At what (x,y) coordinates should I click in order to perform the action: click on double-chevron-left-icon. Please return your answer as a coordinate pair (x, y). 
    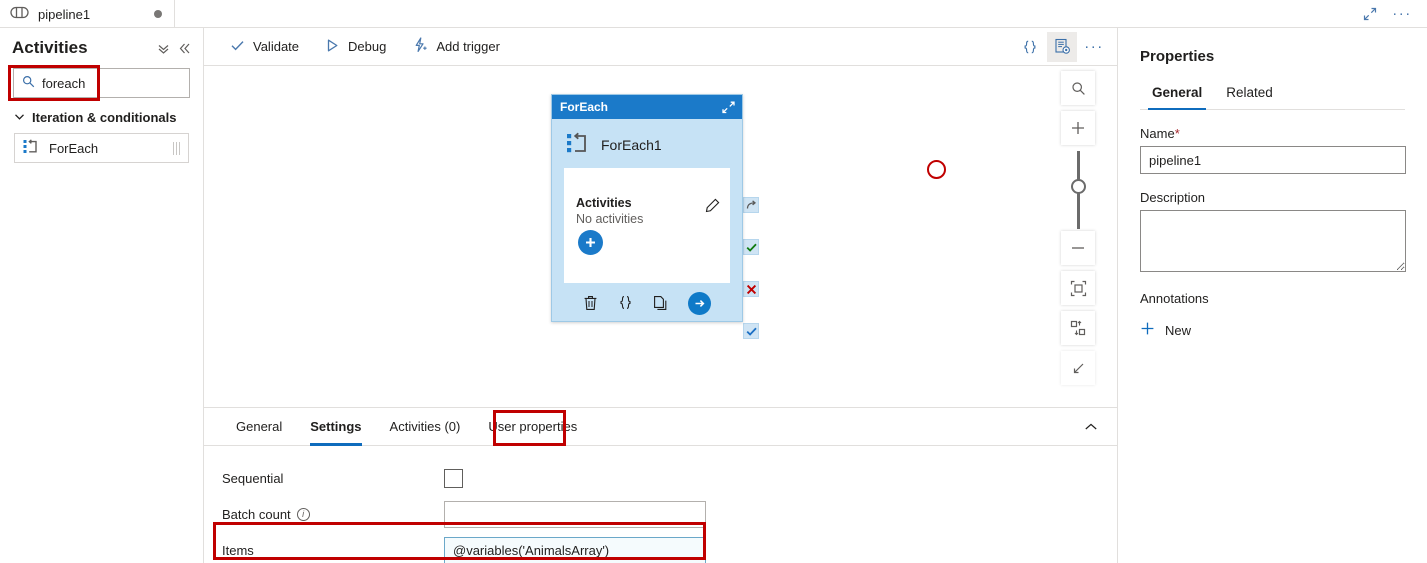
    Looking at the image, I should click on (184, 48).